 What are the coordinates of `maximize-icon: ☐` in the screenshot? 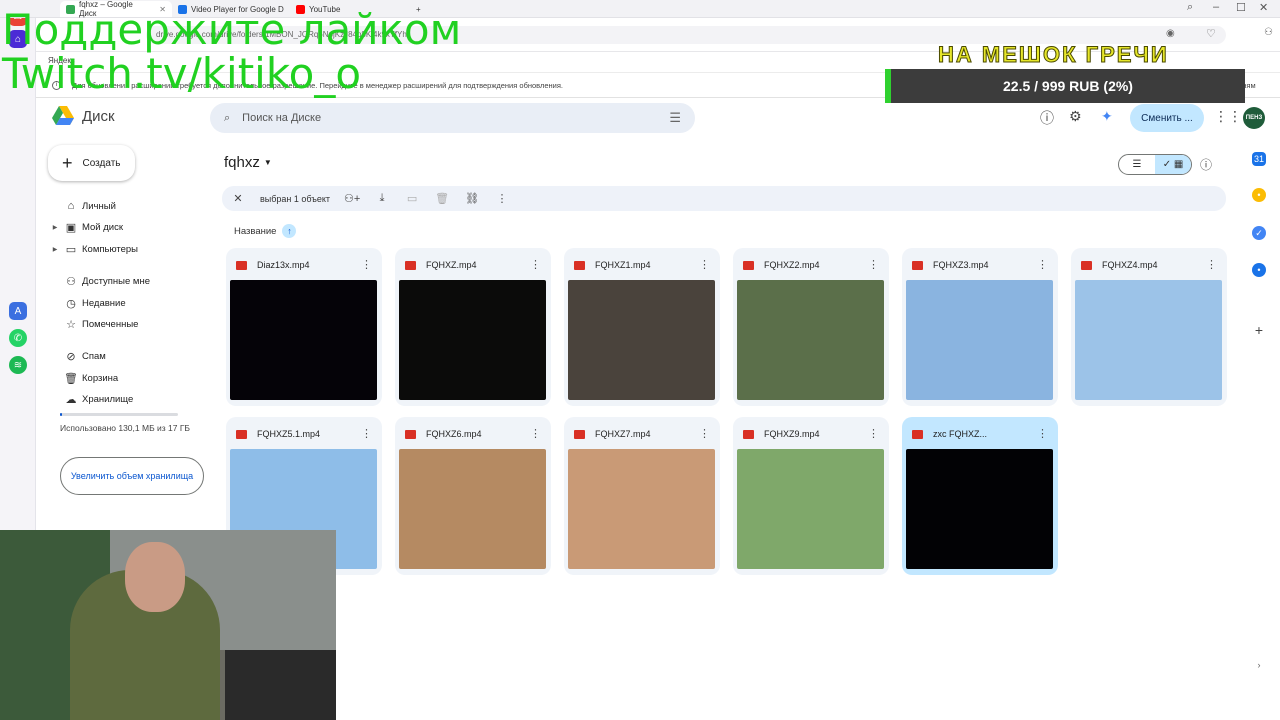 It's located at (1241, 7).